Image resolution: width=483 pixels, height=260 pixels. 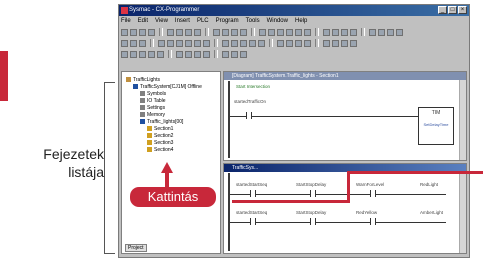 I want to click on project-tab: Project, so click(x=136, y=248).